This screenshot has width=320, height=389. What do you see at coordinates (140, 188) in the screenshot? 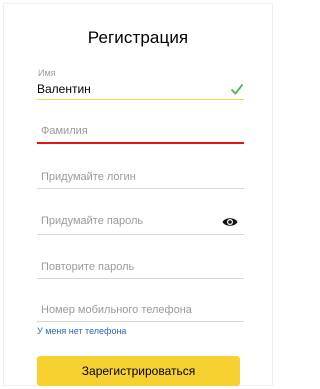
I see `login-underline` at bounding box center [140, 188].